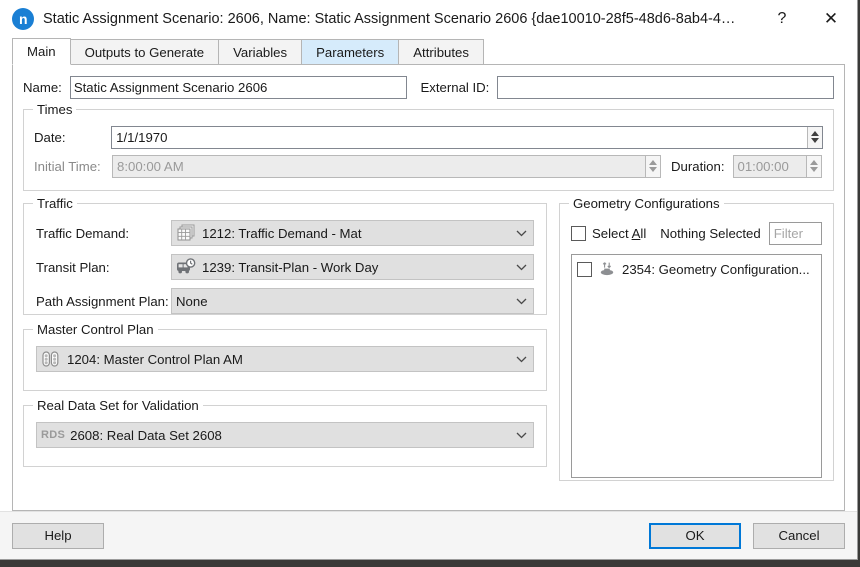  I want to click on initial-time-spin-buttons, so click(652, 166).